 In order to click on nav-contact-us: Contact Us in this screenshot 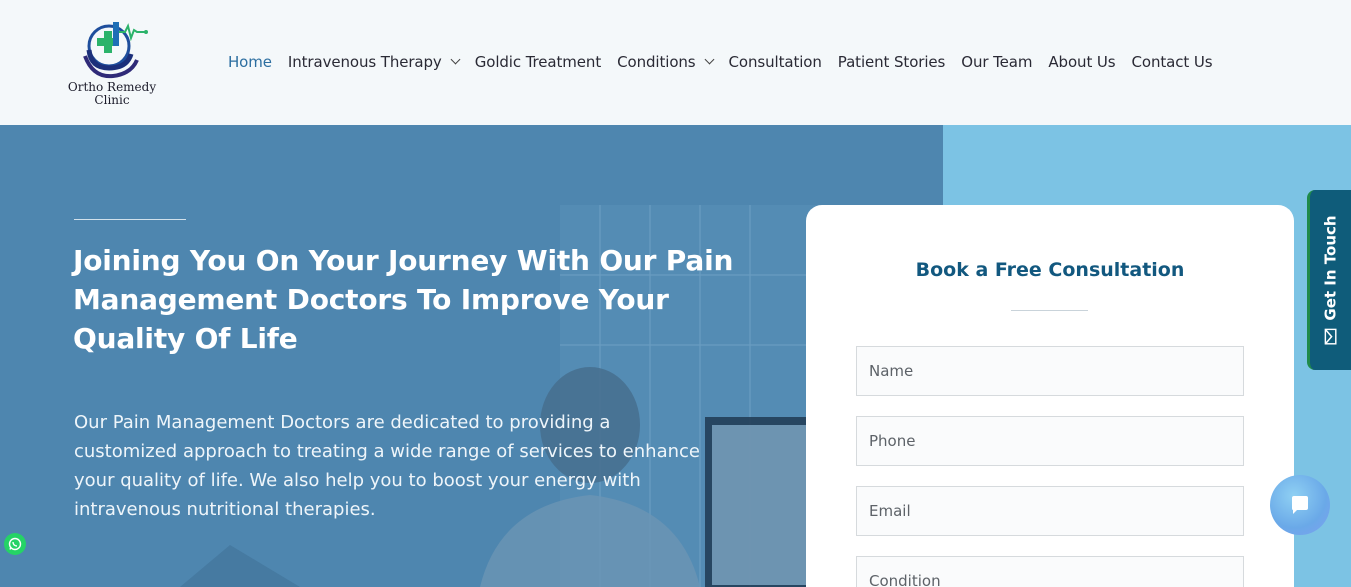, I will do `click(1172, 62)`.